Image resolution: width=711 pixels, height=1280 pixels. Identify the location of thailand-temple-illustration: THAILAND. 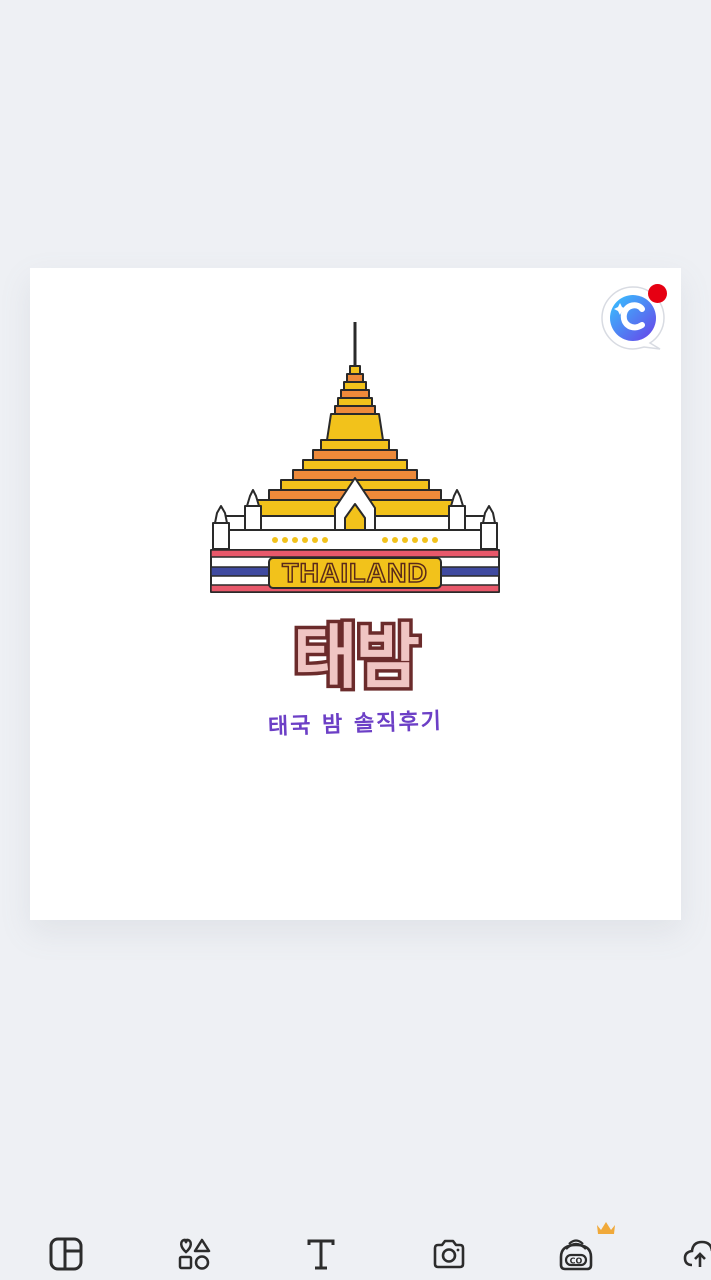
(355, 458).